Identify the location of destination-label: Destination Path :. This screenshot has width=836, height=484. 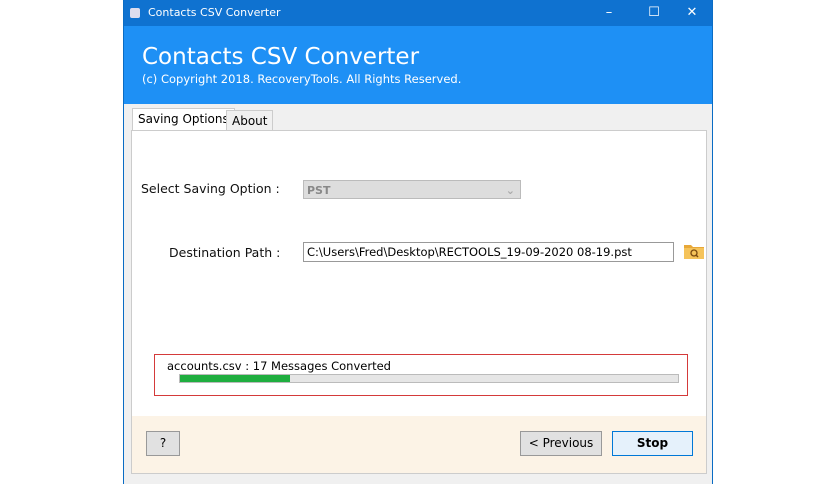
(225, 252).